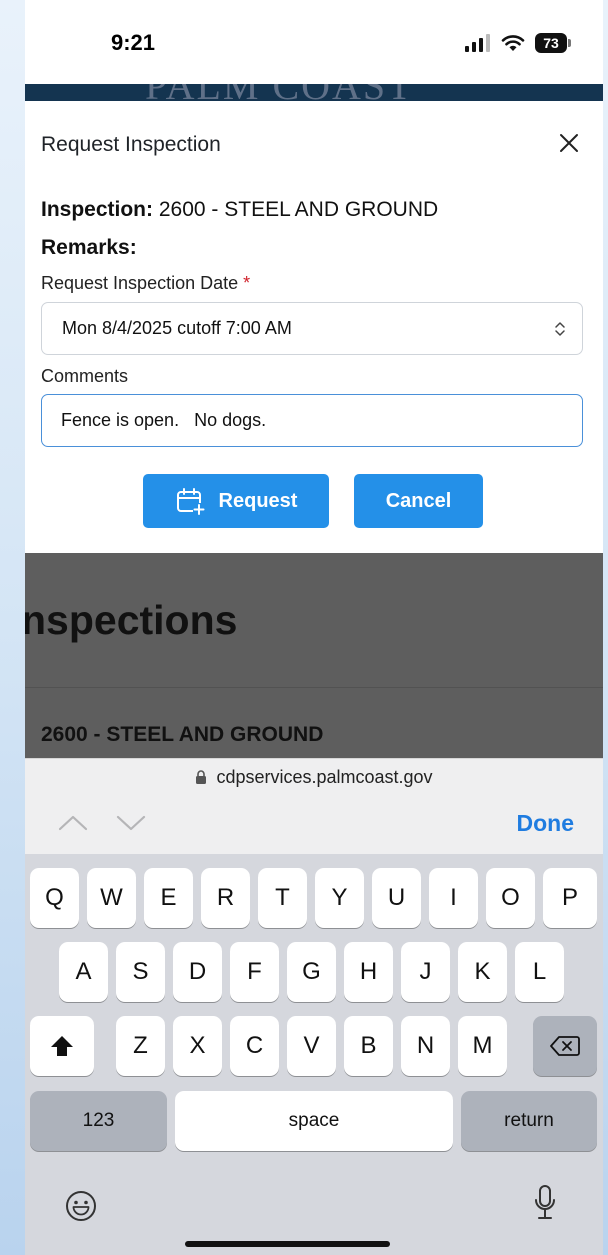 This screenshot has height=1255, width=608. Describe the element at coordinates (312, 420) in the screenshot. I see `comments-input: Fence is open. No dogs.` at that location.